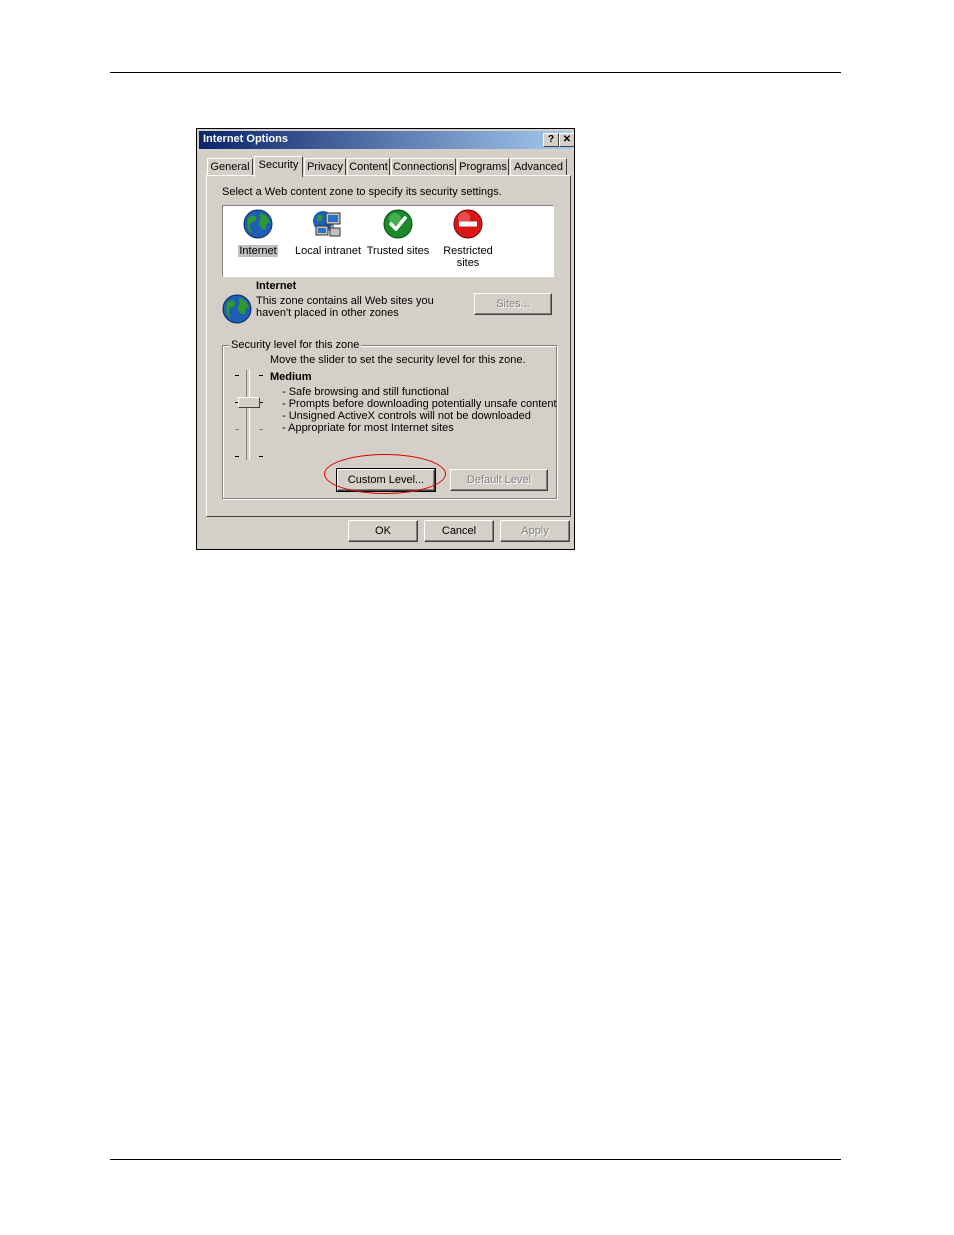 The height and width of the screenshot is (1235, 954). What do you see at coordinates (368, 428) in the screenshot?
I see `level-bullet-4: - Appropriate for most Internet sites` at bounding box center [368, 428].